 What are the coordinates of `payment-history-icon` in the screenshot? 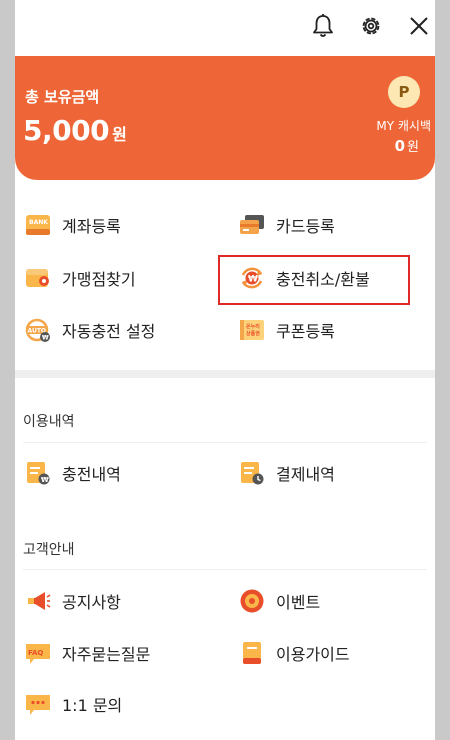 It's located at (252, 473).